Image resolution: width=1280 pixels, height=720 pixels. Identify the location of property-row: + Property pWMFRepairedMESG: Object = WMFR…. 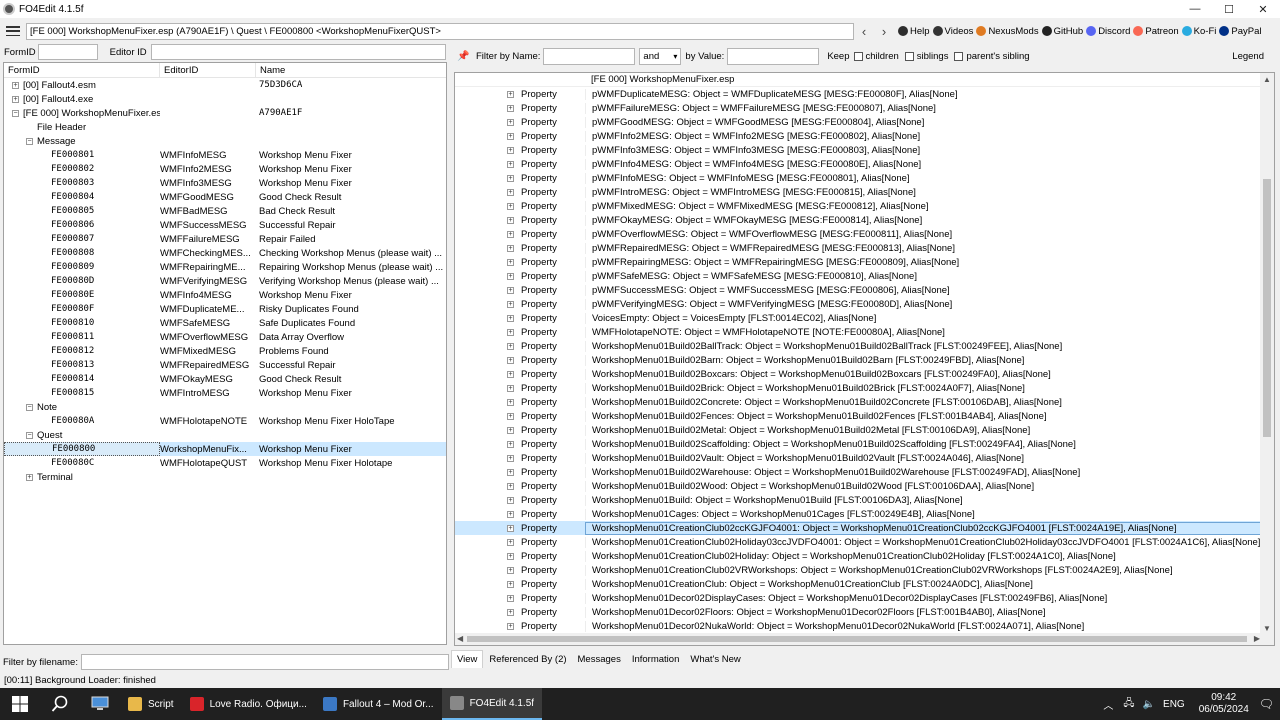
(864, 248).